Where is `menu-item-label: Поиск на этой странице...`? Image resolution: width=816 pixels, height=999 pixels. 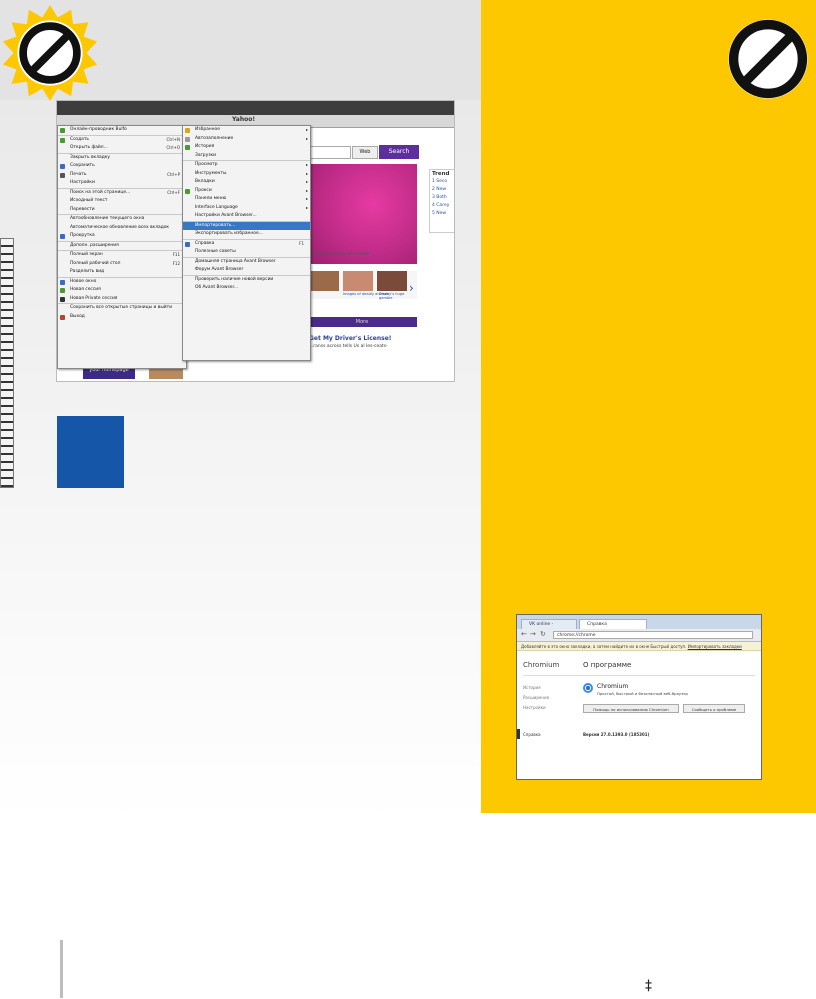 menu-item-label: Поиск на этой странице... is located at coordinates (100, 192).